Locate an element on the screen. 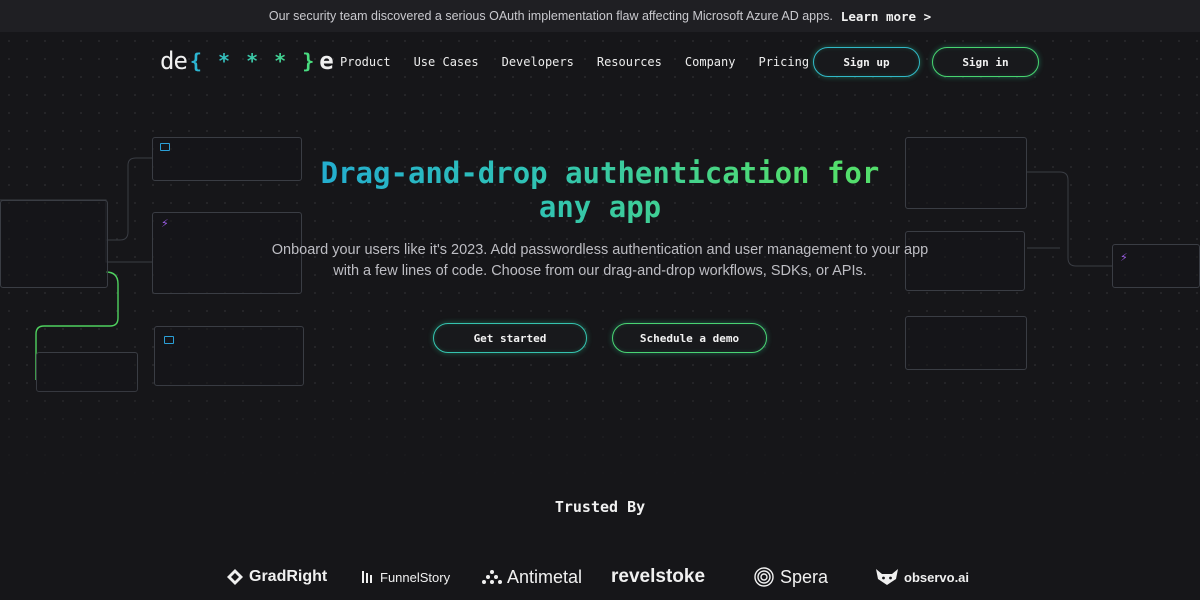  brand-logo: de { * * * } e is located at coordinates (247, 61).